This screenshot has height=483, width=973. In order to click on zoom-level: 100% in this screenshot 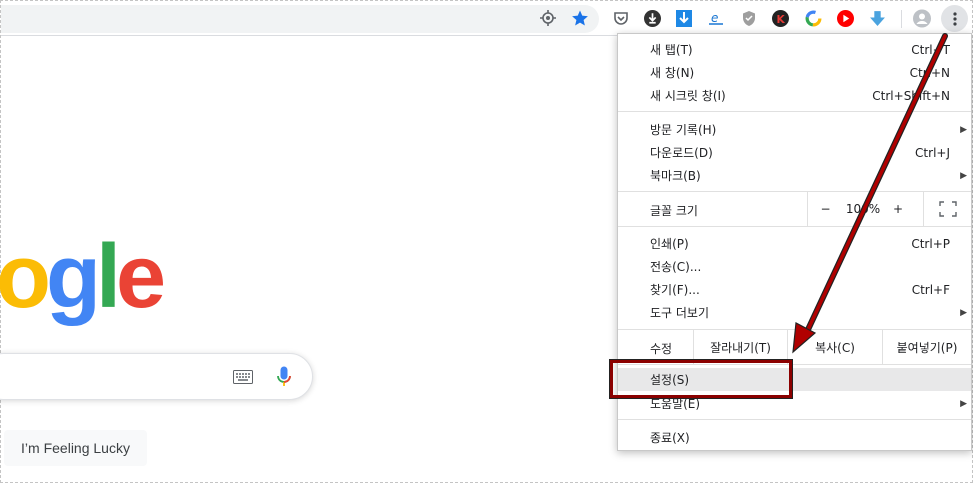, I will do `click(863, 209)`.